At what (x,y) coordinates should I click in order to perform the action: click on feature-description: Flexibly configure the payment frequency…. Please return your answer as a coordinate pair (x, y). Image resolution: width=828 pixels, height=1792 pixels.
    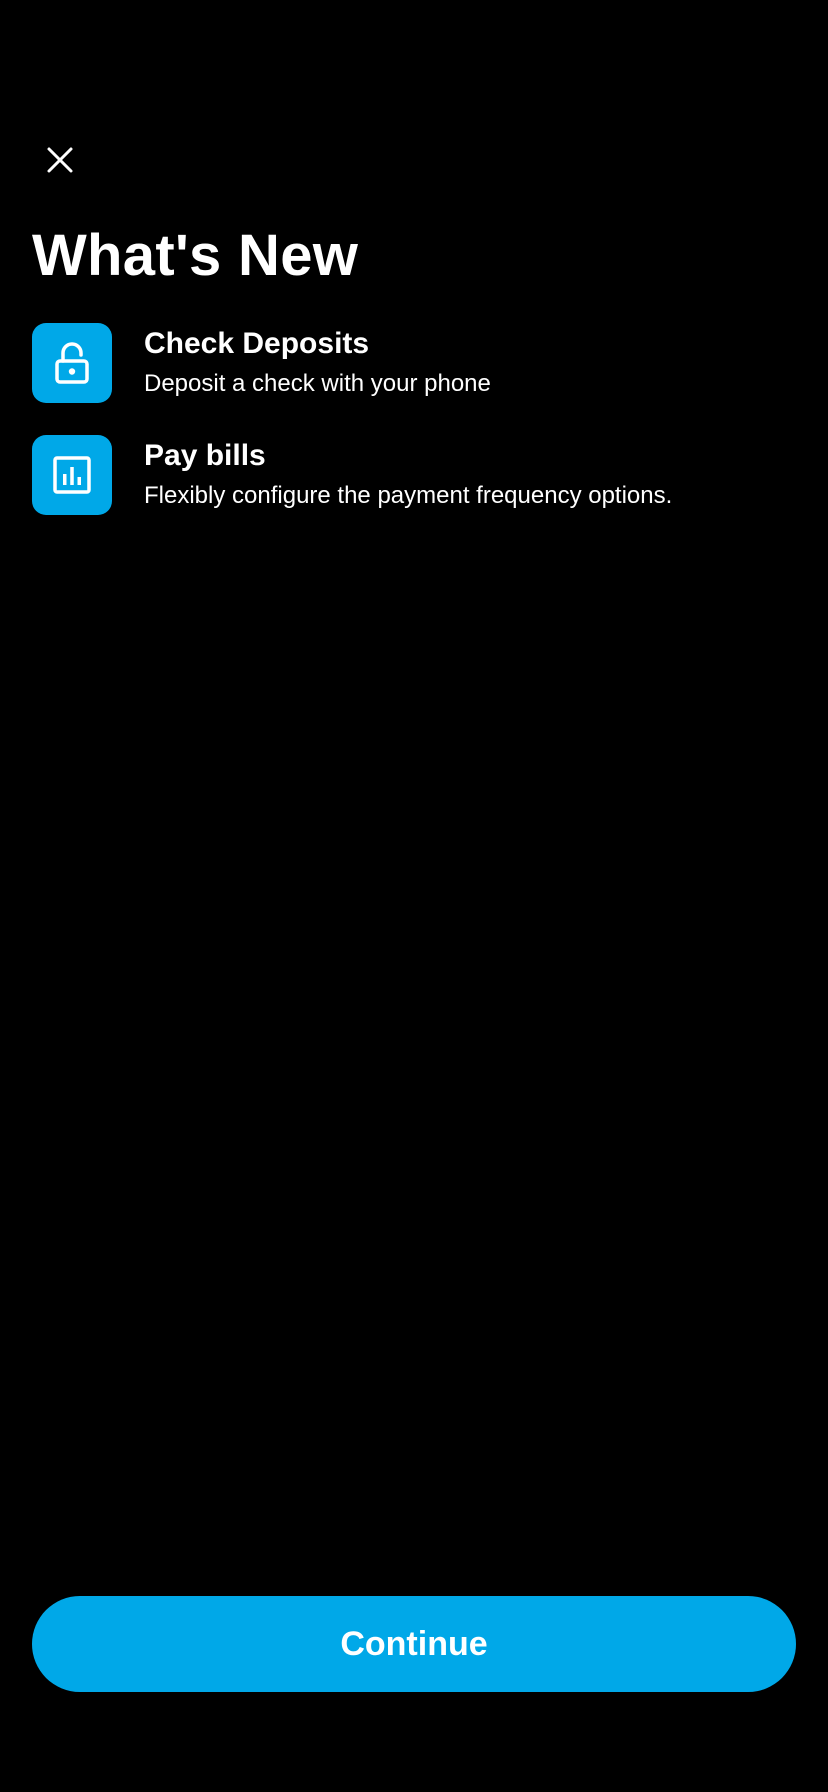
    Looking at the image, I should click on (408, 495).